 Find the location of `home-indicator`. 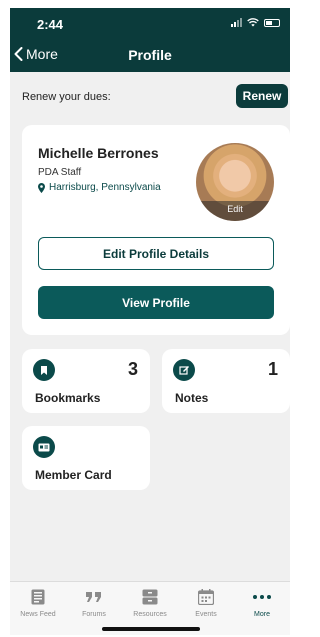

home-indicator is located at coordinates (151, 629).